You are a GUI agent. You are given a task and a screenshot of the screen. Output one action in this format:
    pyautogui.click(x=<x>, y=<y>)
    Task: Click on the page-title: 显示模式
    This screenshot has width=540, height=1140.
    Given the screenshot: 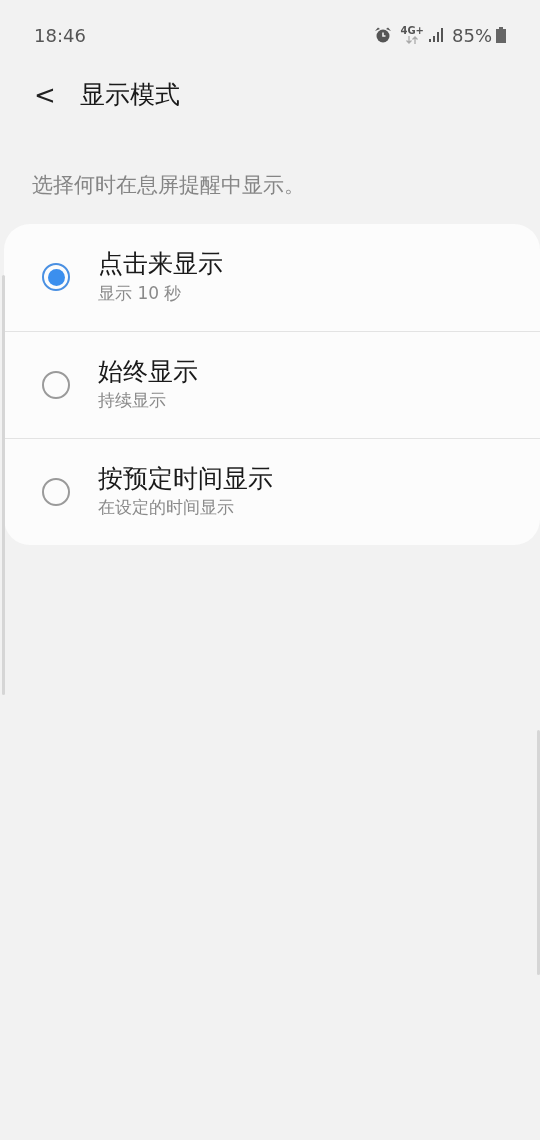 What is the action you would take?
    pyautogui.click(x=129, y=95)
    